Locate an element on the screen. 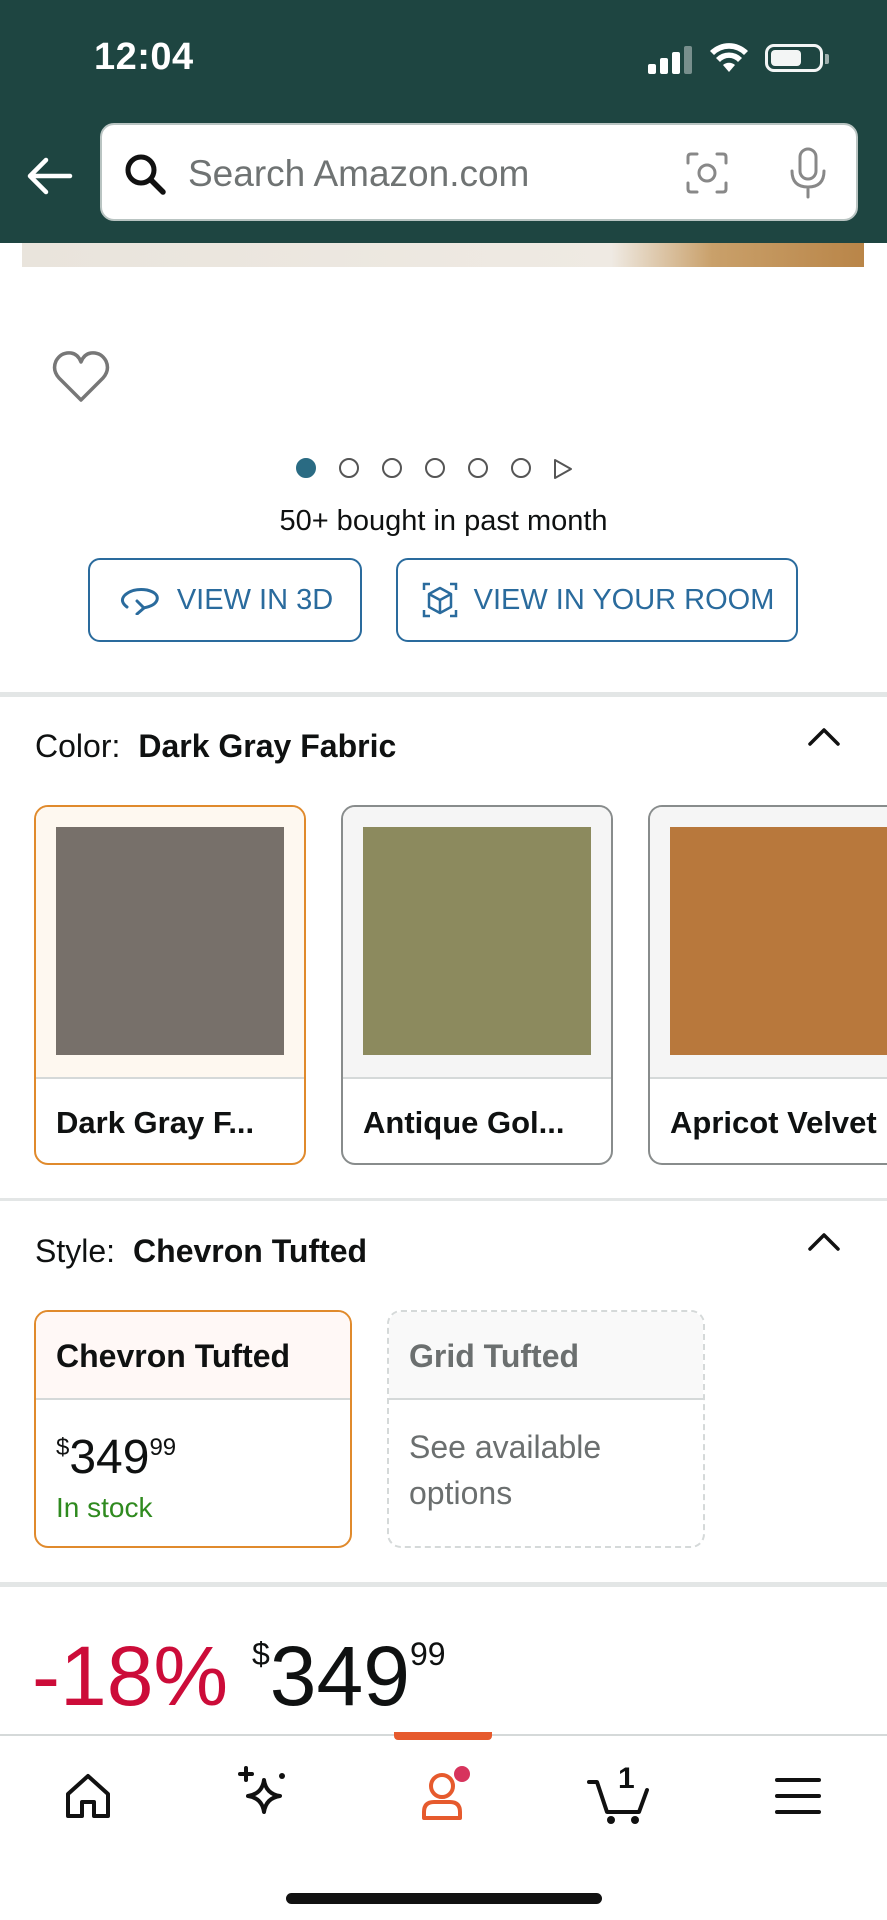 The height and width of the screenshot is (1920, 887). microphone-icon is located at coordinates (808, 173).